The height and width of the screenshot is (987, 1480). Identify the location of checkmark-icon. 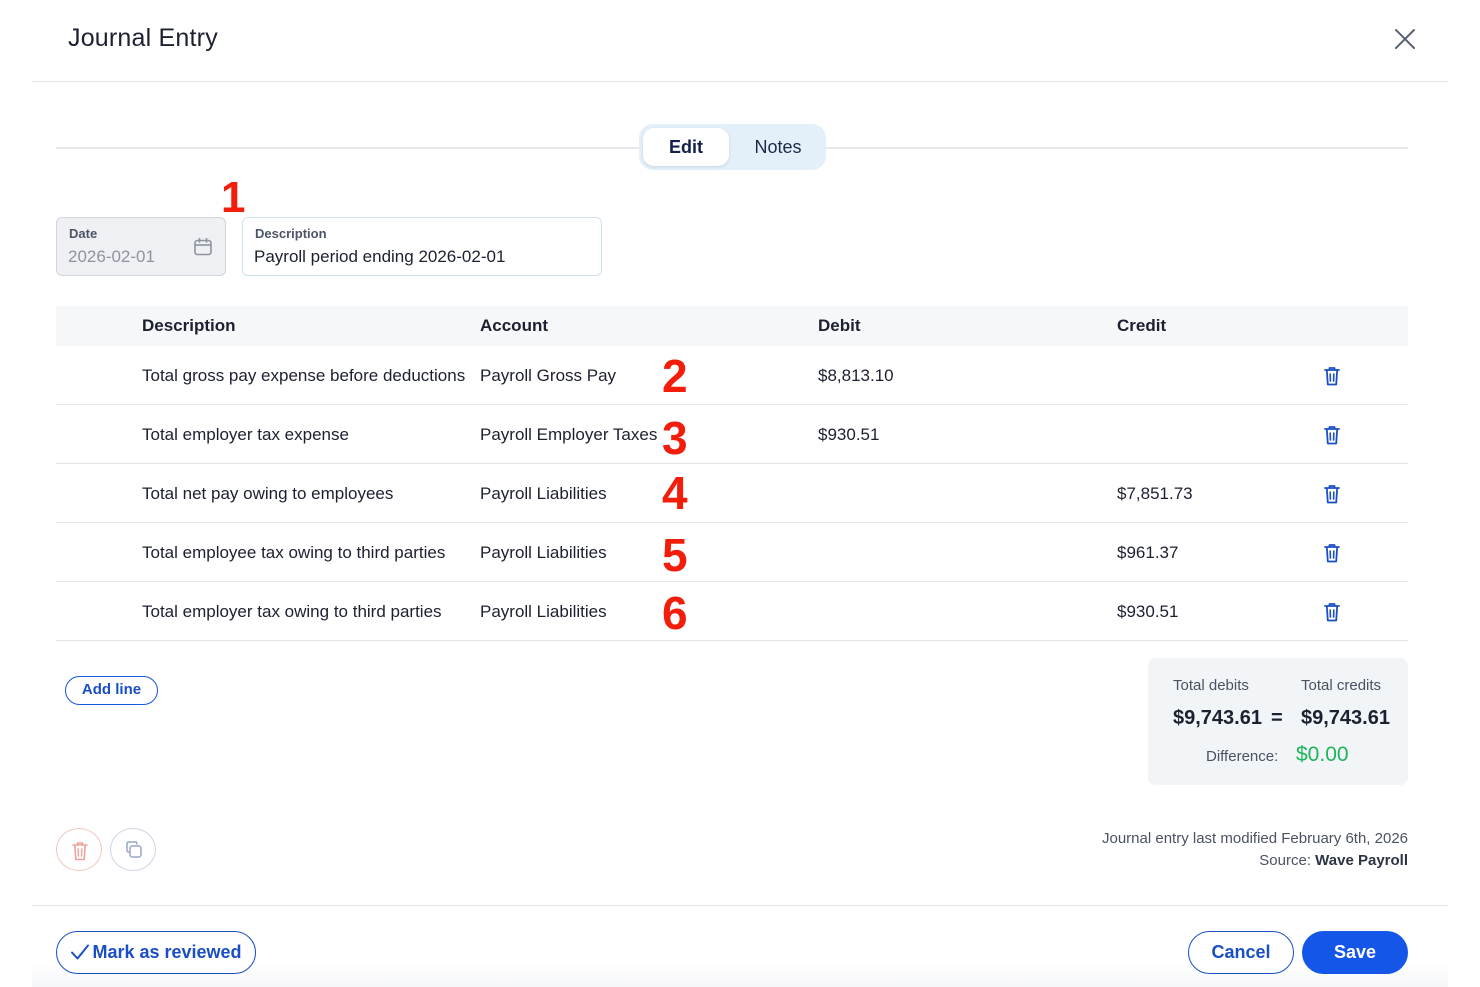
(80, 952).